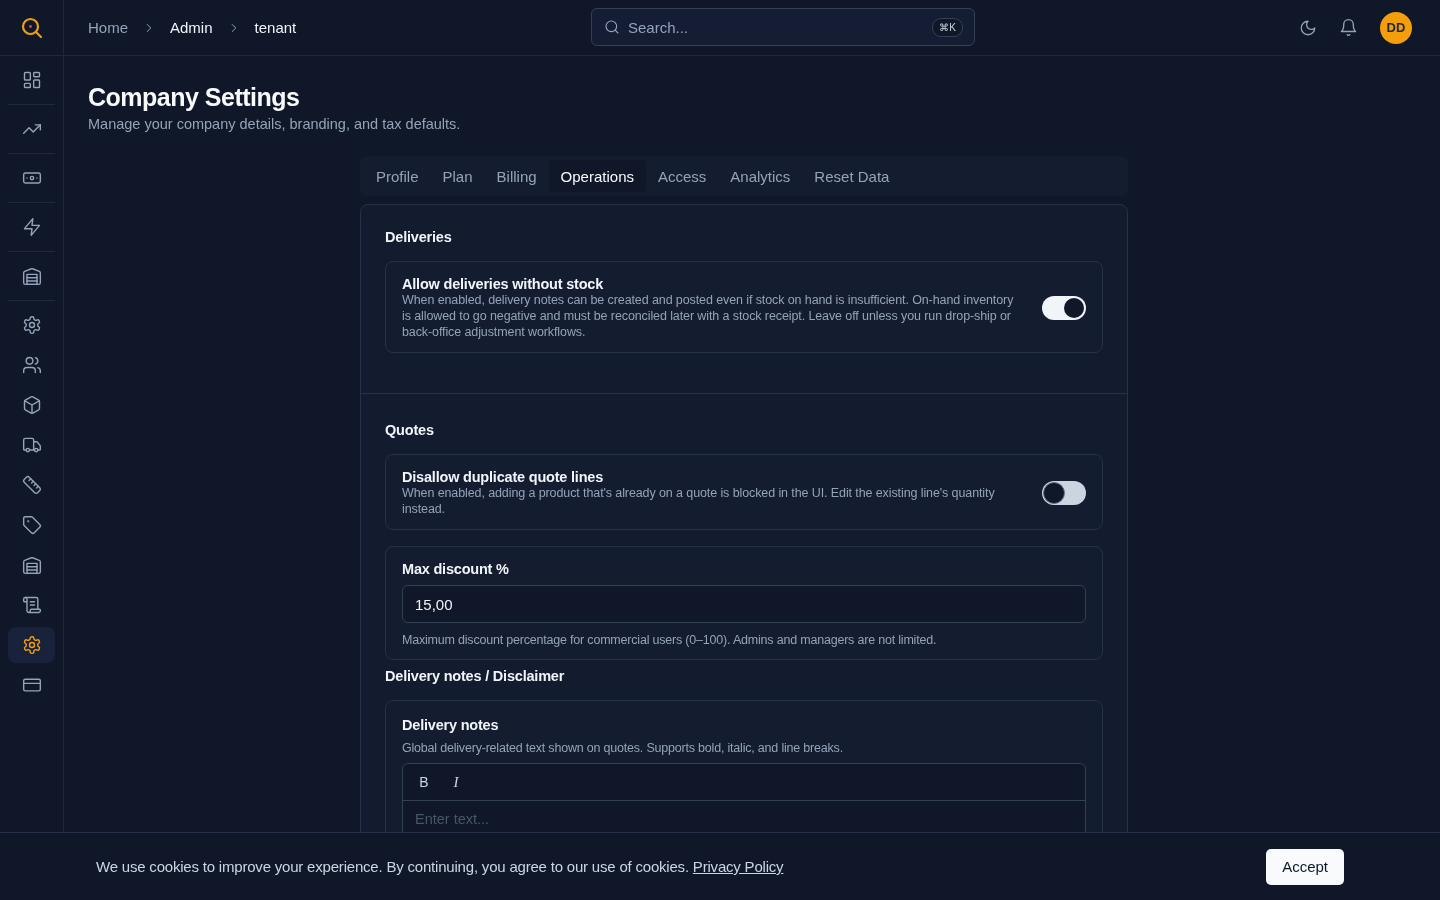  What do you see at coordinates (440, 866) in the screenshot?
I see `cookie-notice: We use cookies to improve your experience. By continuing, you agree to our use of cookies. Privacy Policy` at bounding box center [440, 866].